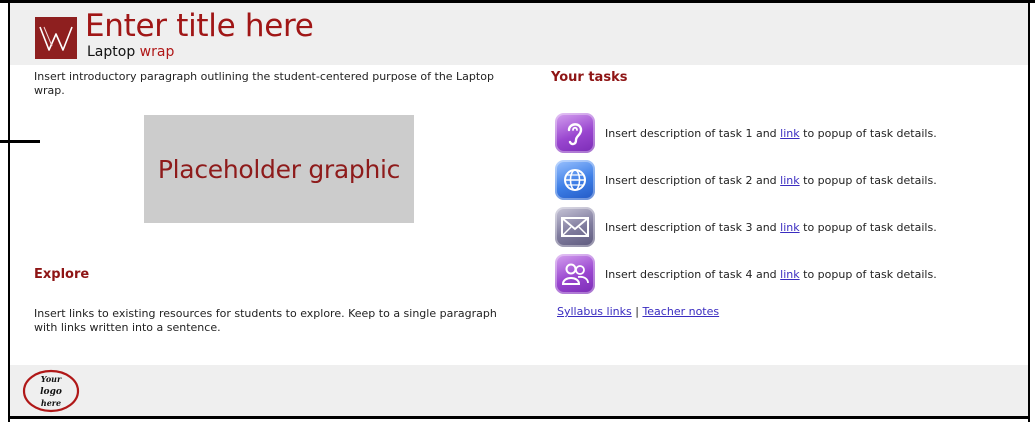 This screenshot has width=1035, height=422. Describe the element at coordinates (691, 227) in the screenshot. I see `task-text-before: Insert description of task 3 and` at that location.